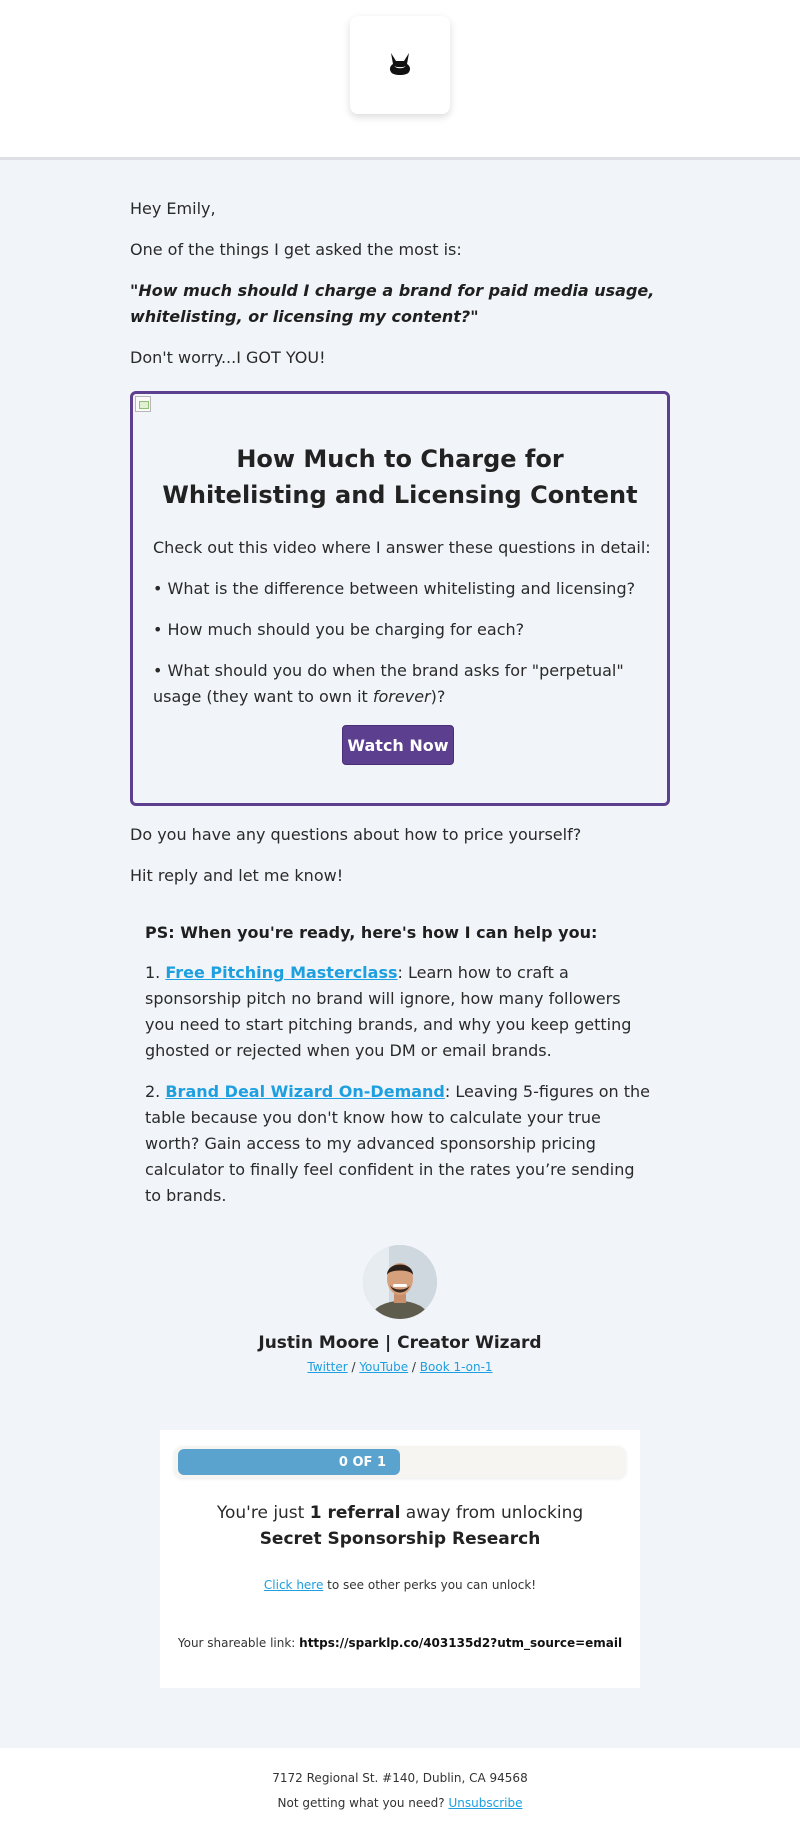  I want to click on perks-text: to see other perks you can unlock!, so click(430, 1585).